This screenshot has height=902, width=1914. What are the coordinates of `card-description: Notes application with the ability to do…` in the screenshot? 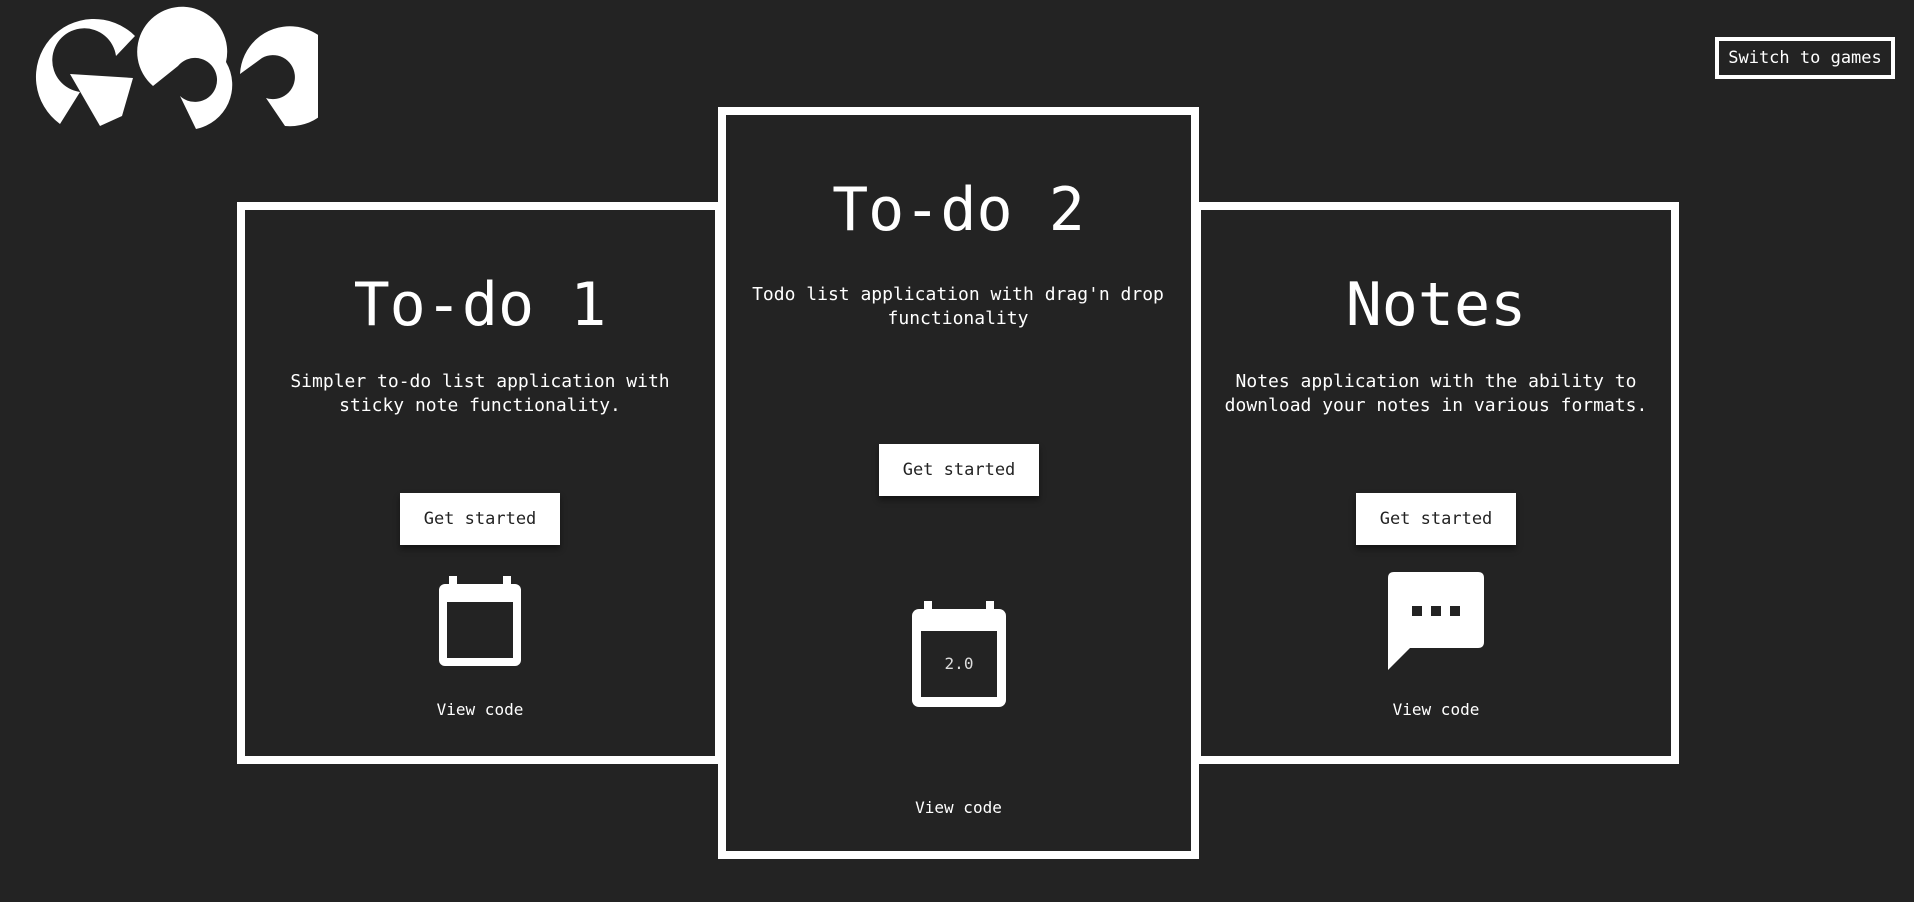 It's located at (1436, 393).